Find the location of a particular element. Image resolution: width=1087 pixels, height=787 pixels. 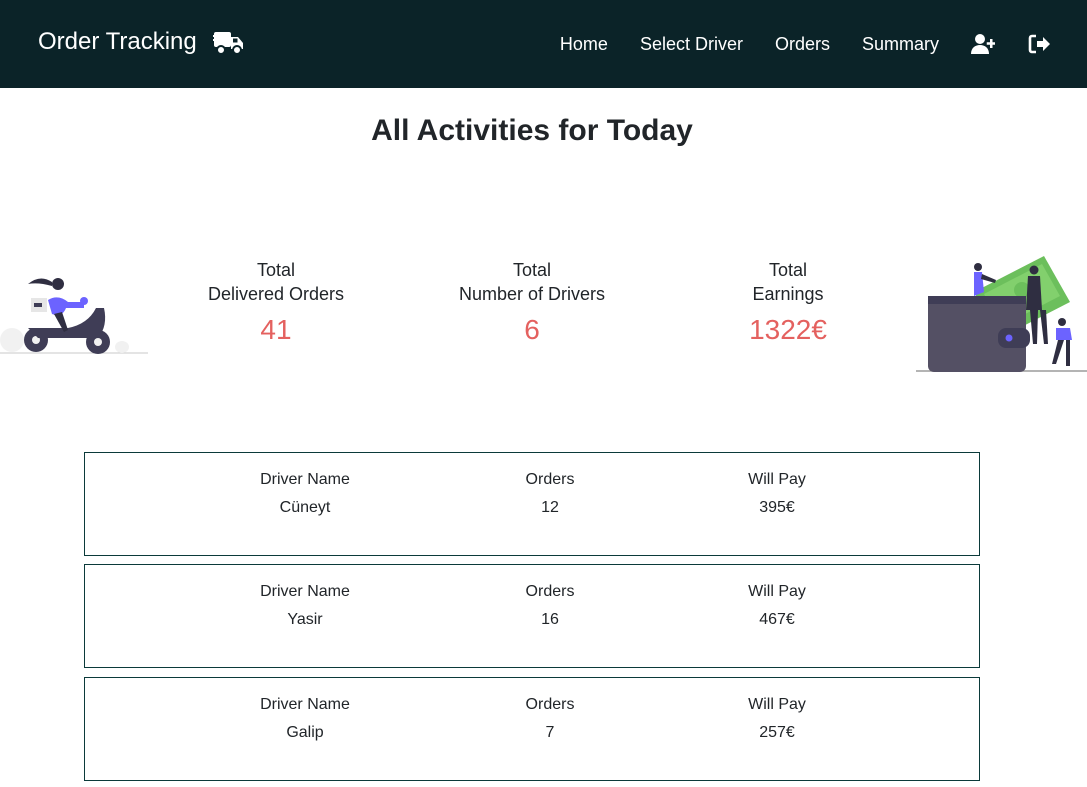

stat-delivered-orders: Total Delivered Orders 41 is located at coordinates (276, 302).